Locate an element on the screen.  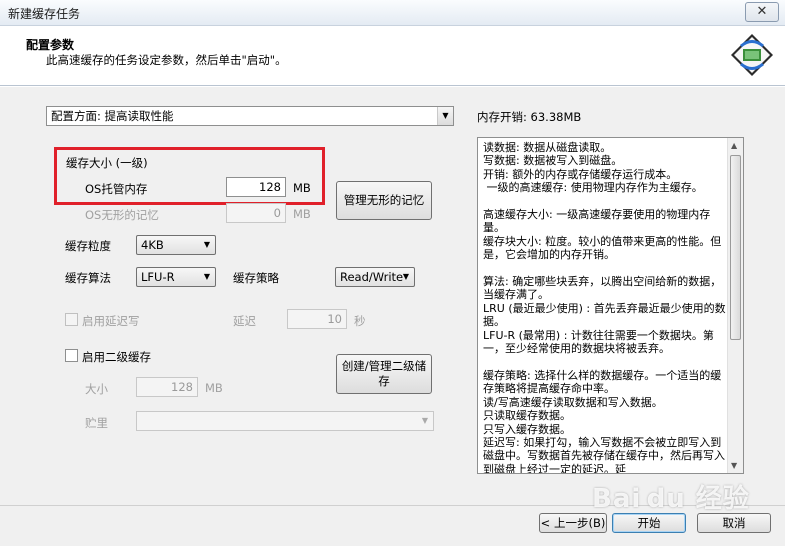
title-bar: 新建缓存任务 ✕ is located at coordinates (392, 13).